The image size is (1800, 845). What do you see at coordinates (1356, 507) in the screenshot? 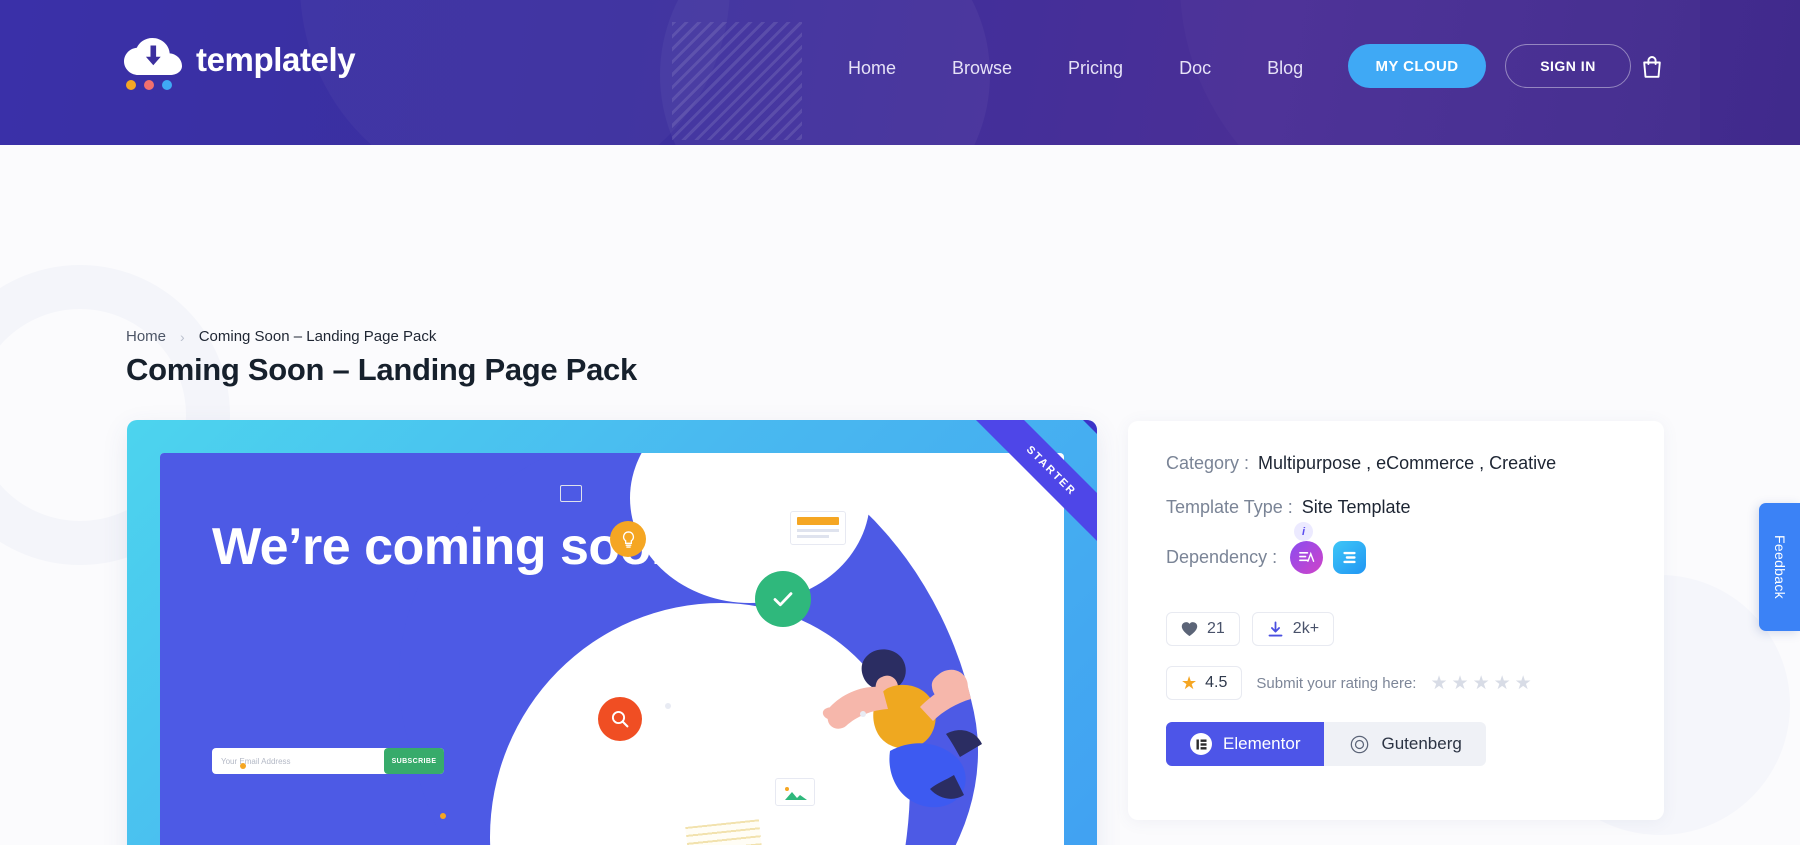
I see `template-type-value: Site Template` at bounding box center [1356, 507].